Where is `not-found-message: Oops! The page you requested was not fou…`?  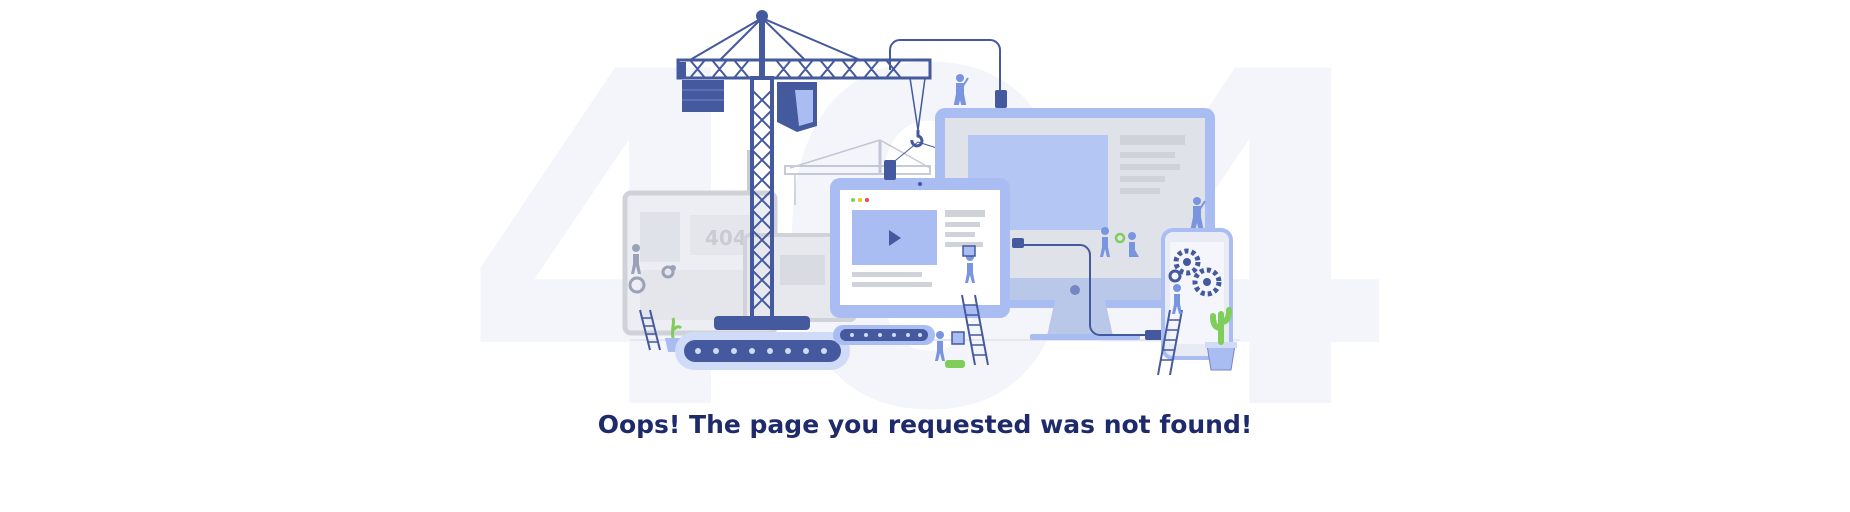 not-found-message: Oops! The page you requested was not fou… is located at coordinates (925, 424).